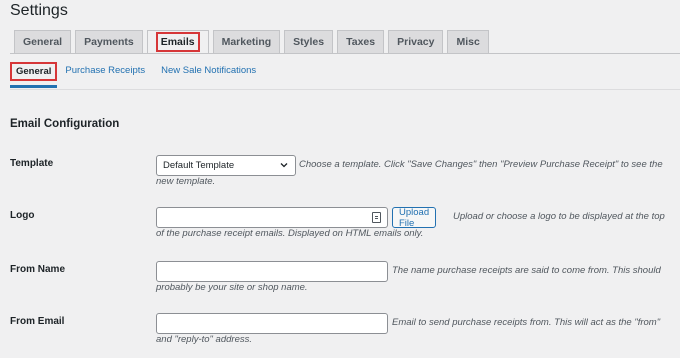 This screenshot has height=358, width=680. What do you see at coordinates (38, 269) in the screenshot?
I see `from-name-label: From Name` at bounding box center [38, 269].